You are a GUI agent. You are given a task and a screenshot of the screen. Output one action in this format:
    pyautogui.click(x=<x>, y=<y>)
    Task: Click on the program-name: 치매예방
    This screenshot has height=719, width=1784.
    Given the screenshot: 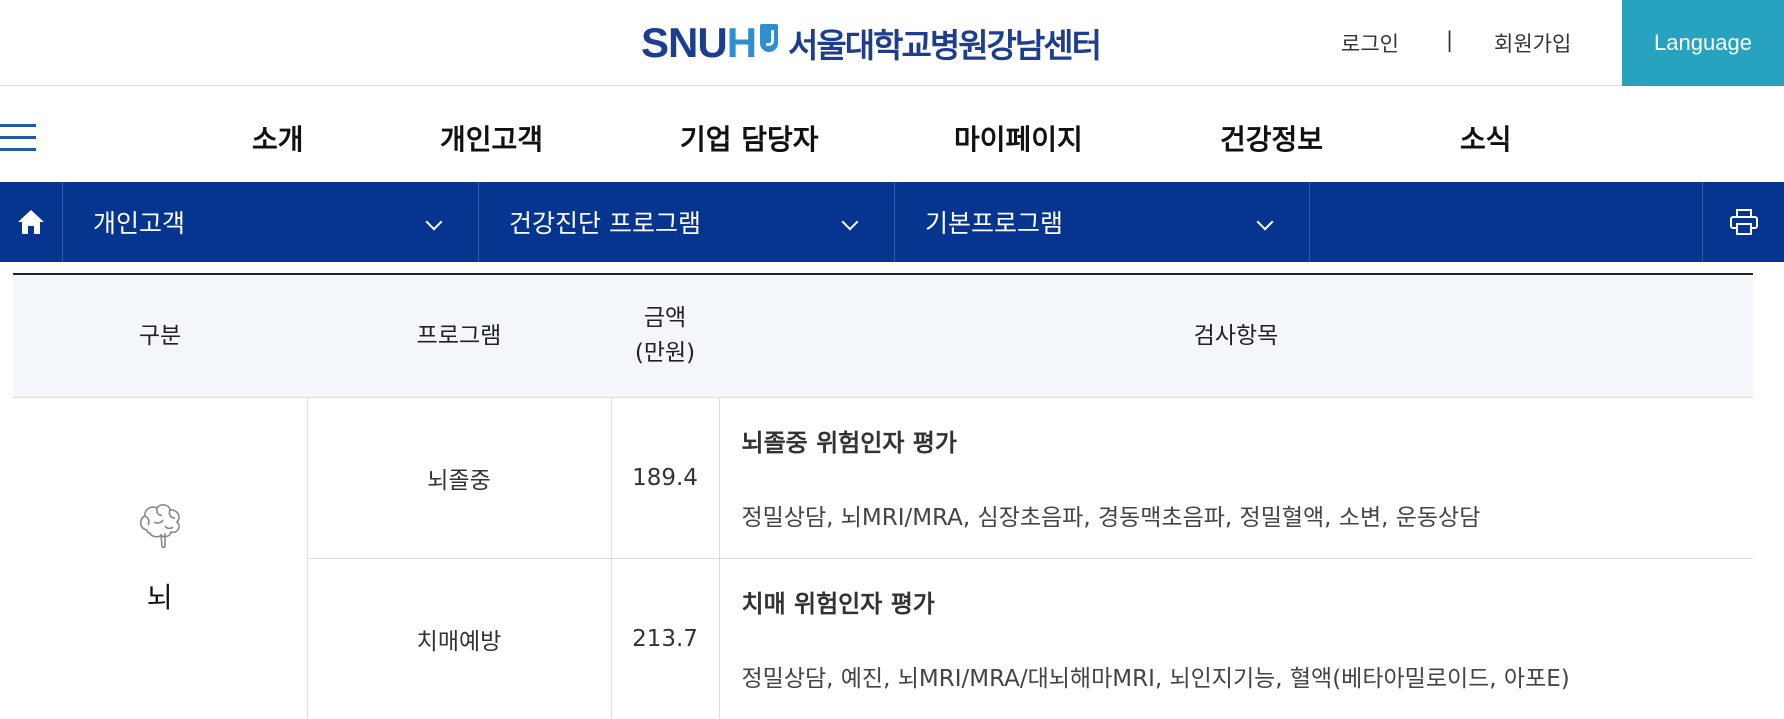 What is the action you would take?
    pyautogui.click(x=459, y=638)
    